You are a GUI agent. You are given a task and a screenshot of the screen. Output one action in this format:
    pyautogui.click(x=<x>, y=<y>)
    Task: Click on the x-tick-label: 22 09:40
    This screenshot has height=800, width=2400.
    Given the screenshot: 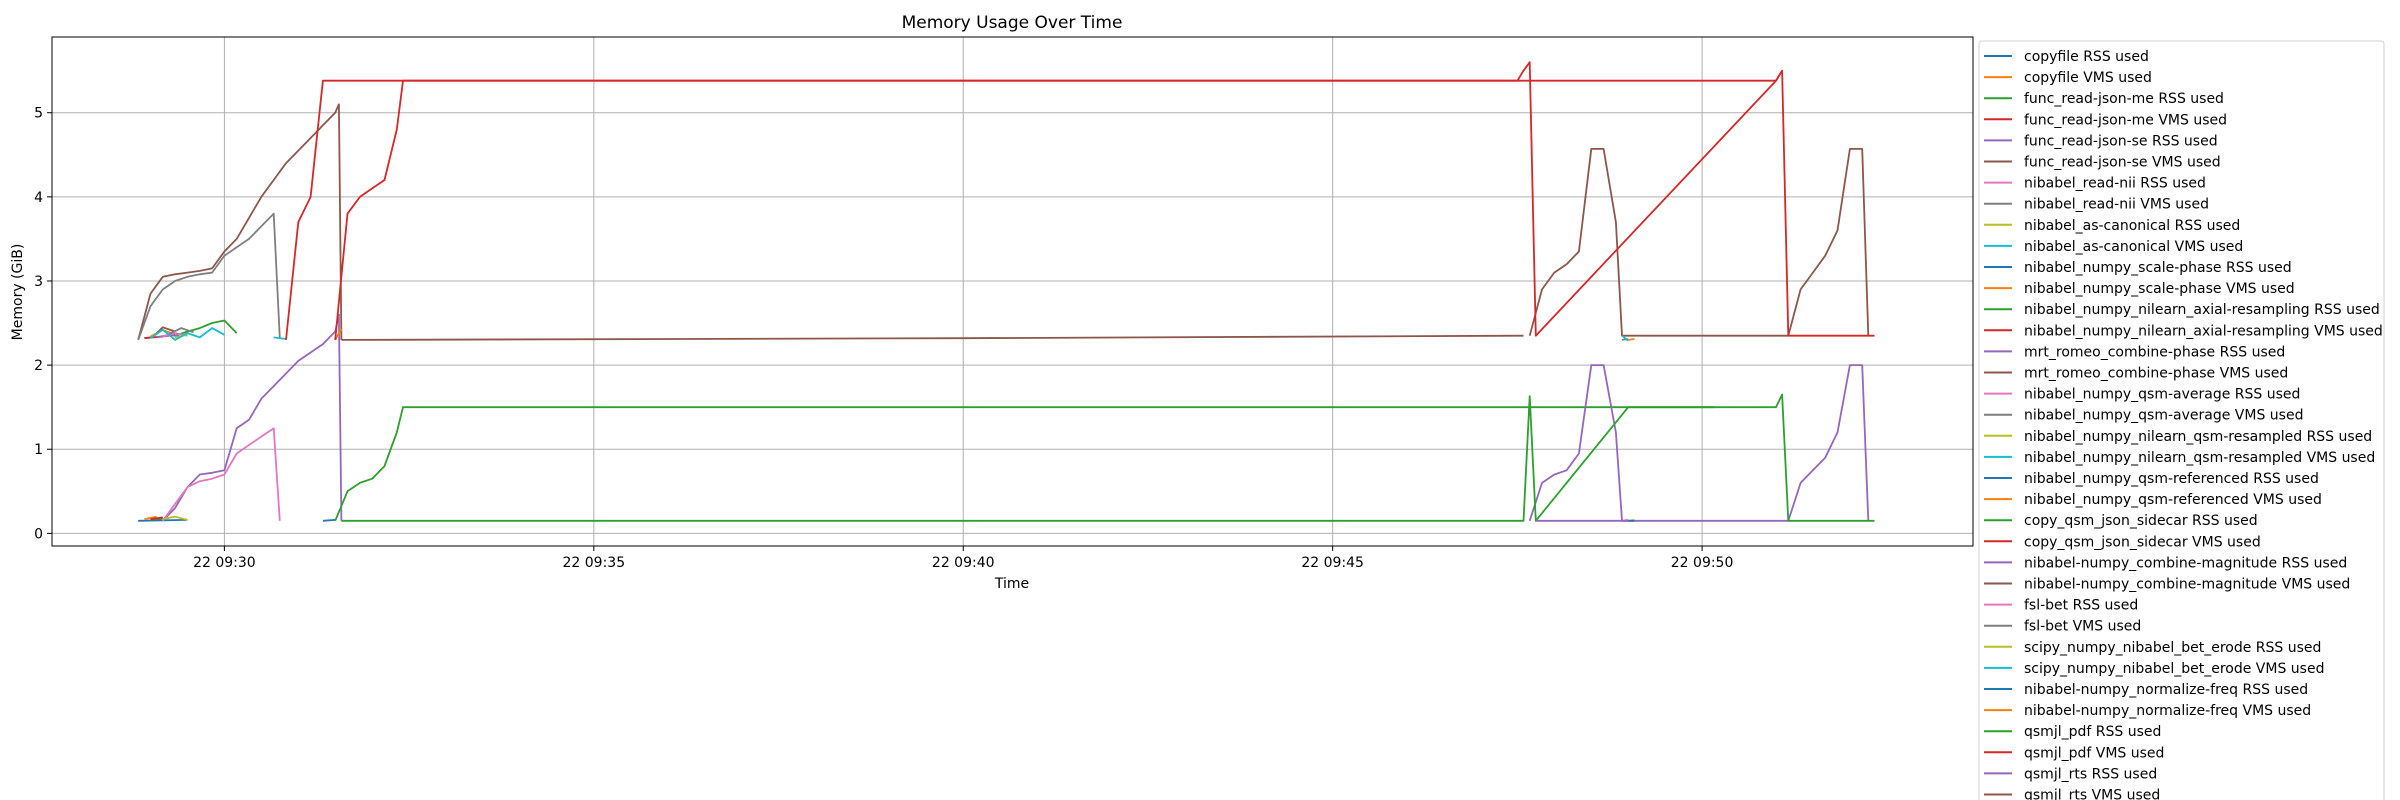 What is the action you would take?
    pyautogui.click(x=963, y=563)
    